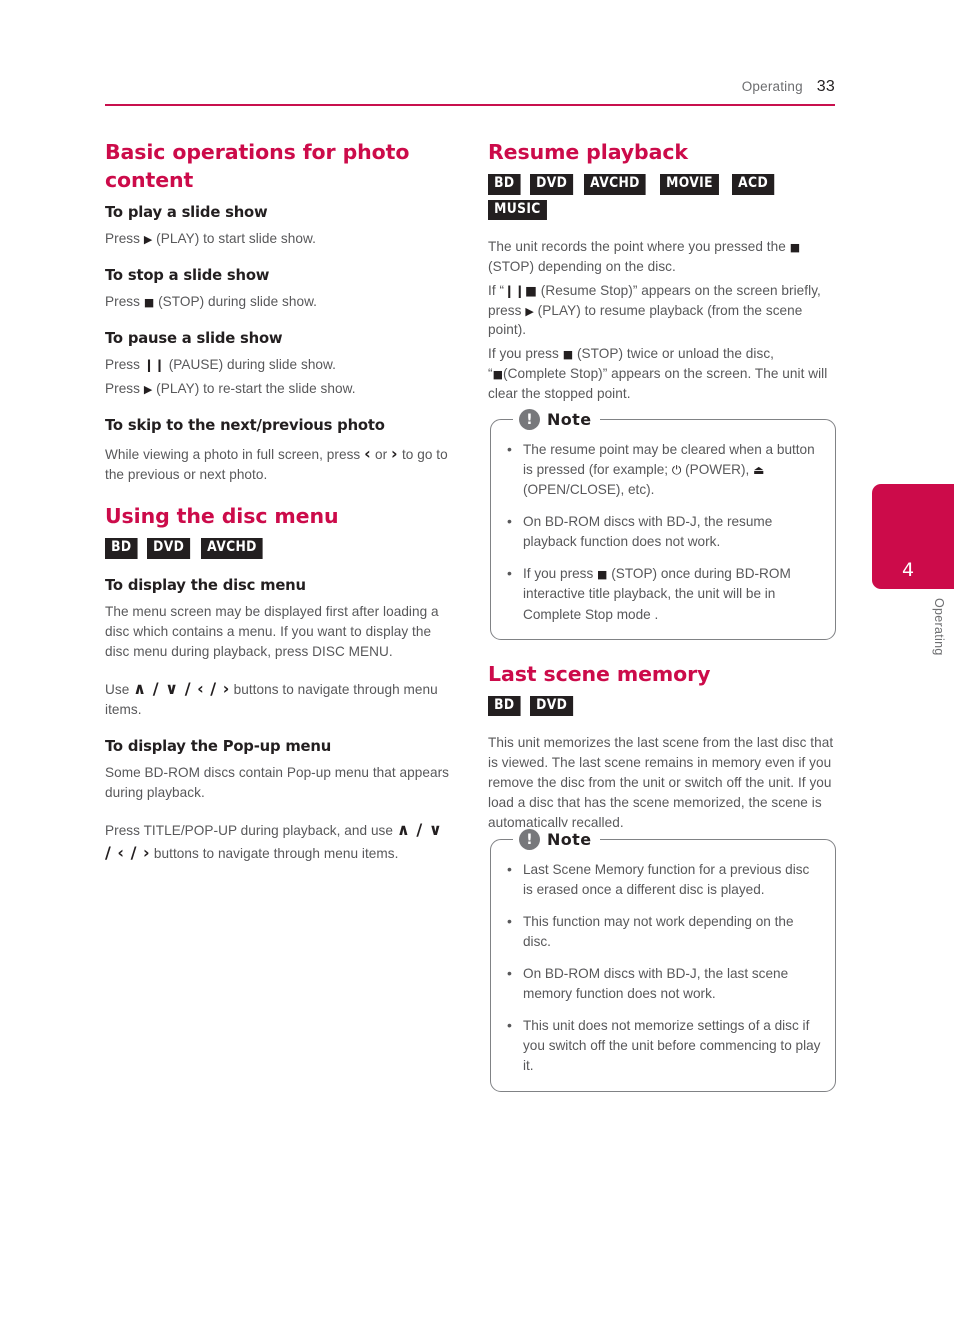 This screenshot has width=954, height=1324. I want to click on text-post: (STOP) during slide show., so click(236, 301).